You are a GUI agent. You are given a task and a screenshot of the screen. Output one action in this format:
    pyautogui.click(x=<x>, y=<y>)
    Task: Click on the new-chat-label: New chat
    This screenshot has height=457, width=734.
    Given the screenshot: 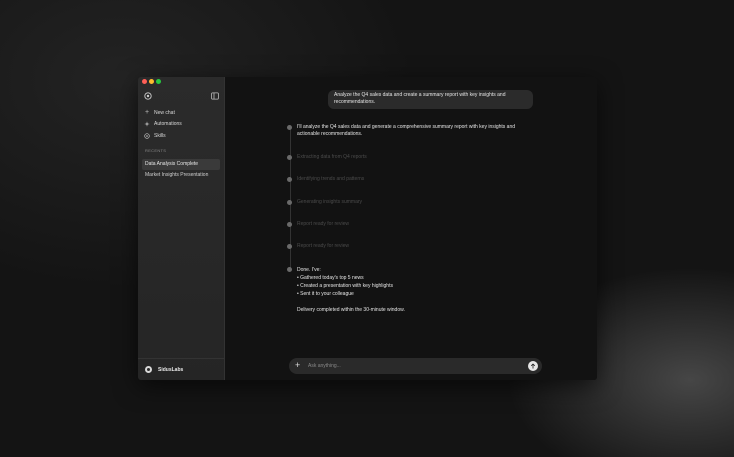 What is the action you would take?
    pyautogui.click(x=164, y=112)
    